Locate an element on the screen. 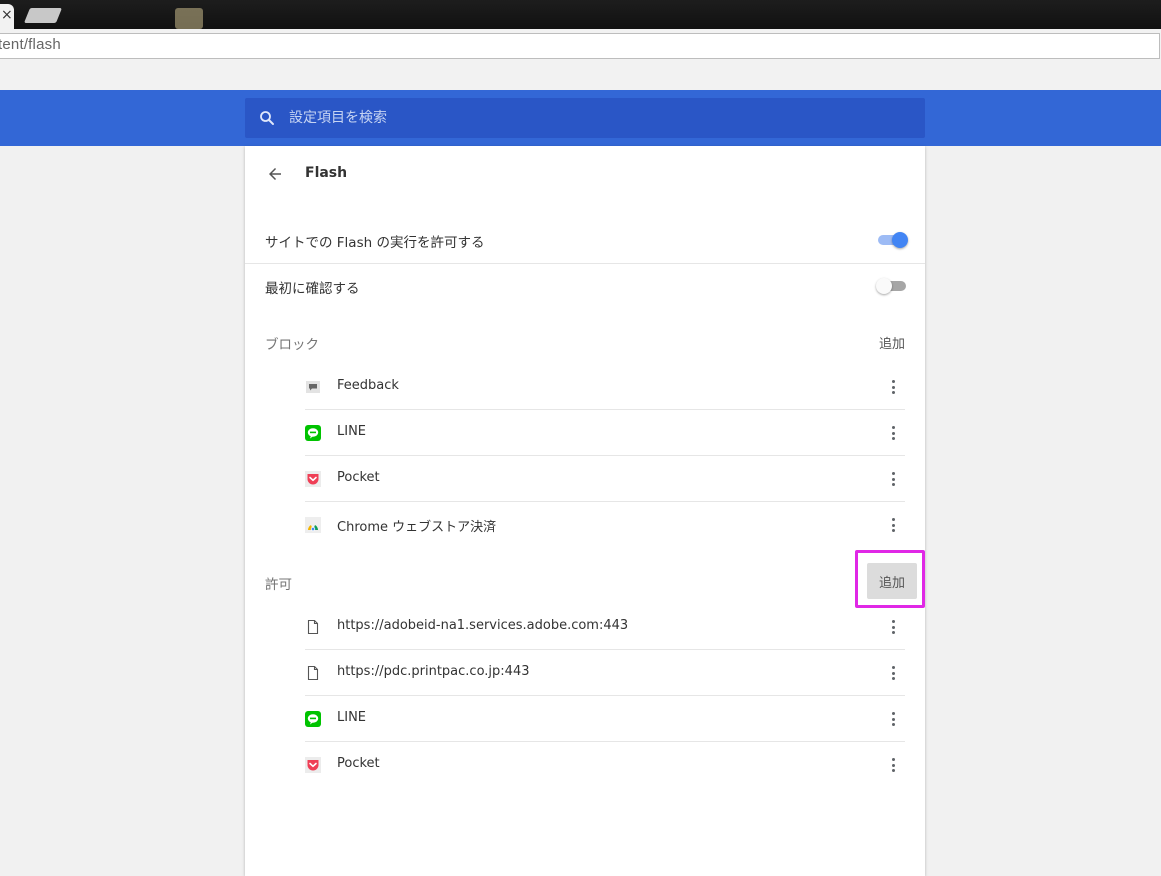 The image size is (1161, 876). search-icon is located at coordinates (267, 118).